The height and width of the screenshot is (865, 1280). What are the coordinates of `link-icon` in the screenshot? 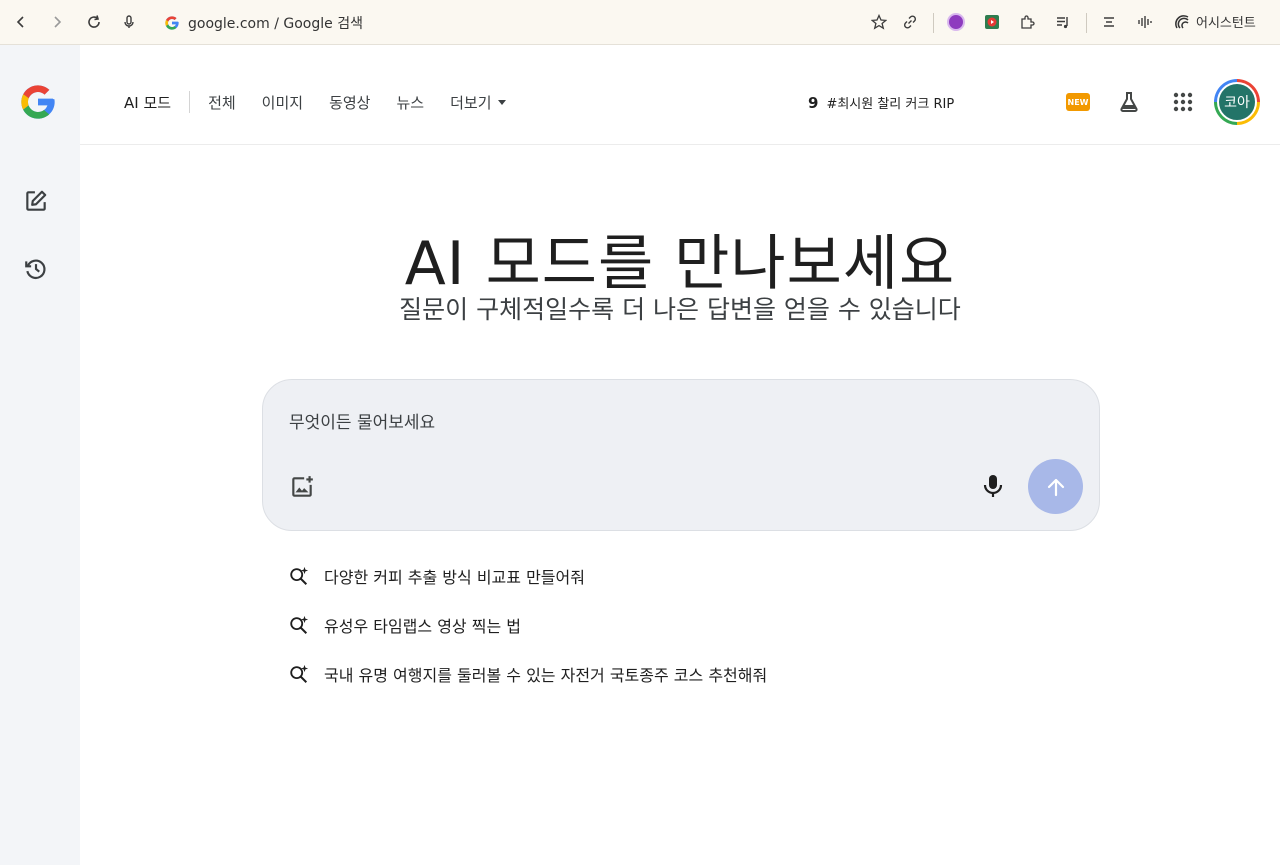 It's located at (910, 22).